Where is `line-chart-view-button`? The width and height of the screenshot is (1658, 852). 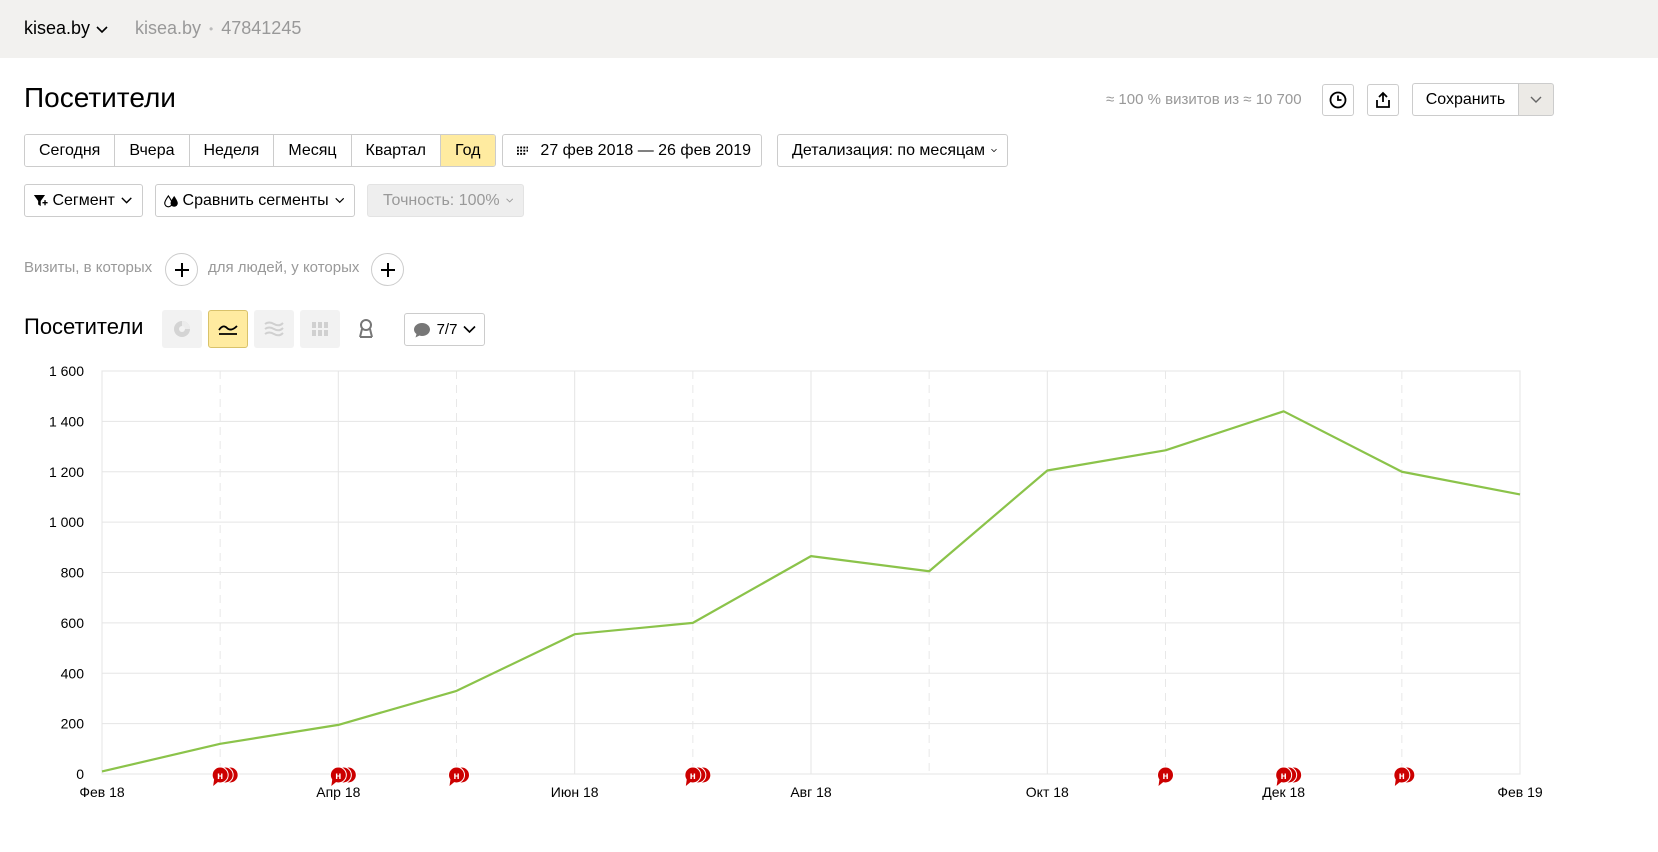
line-chart-view-button is located at coordinates (228, 329).